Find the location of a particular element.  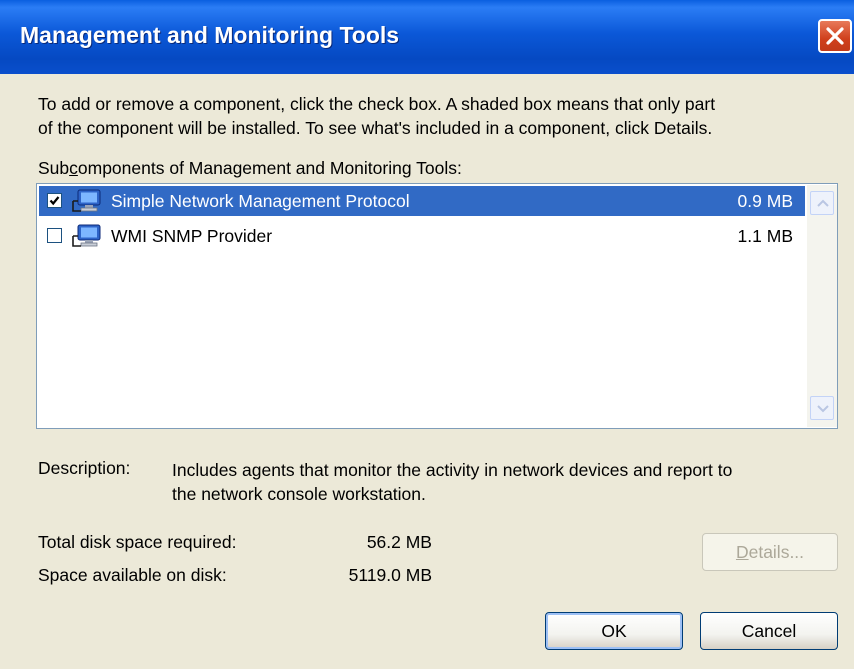

wmi-snmp-checkbox is located at coordinates (54, 235).